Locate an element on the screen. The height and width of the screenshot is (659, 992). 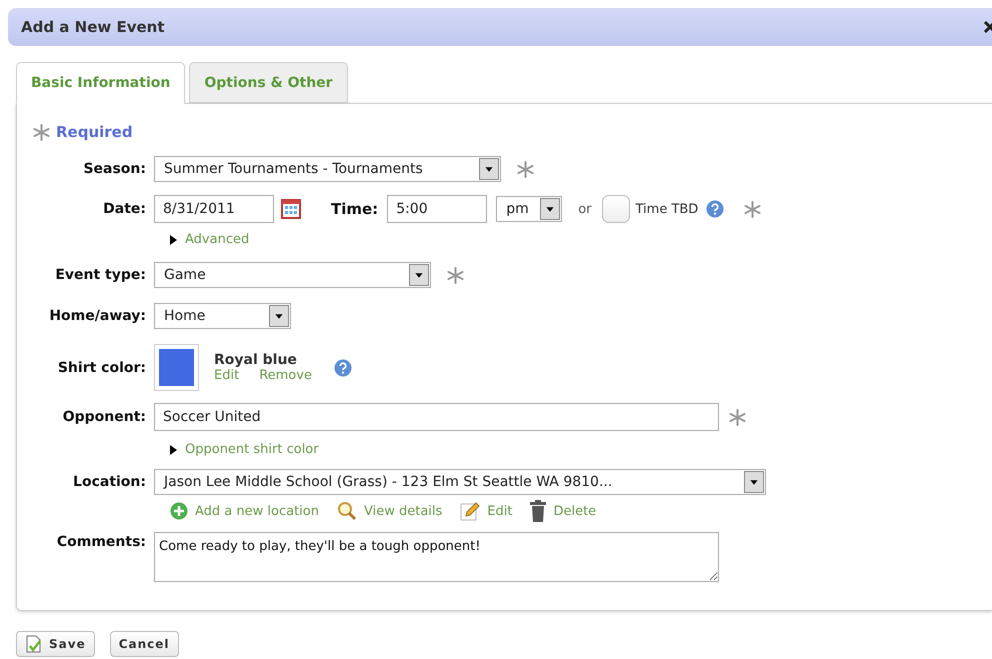
event-type-select: Game is located at coordinates (292, 275).